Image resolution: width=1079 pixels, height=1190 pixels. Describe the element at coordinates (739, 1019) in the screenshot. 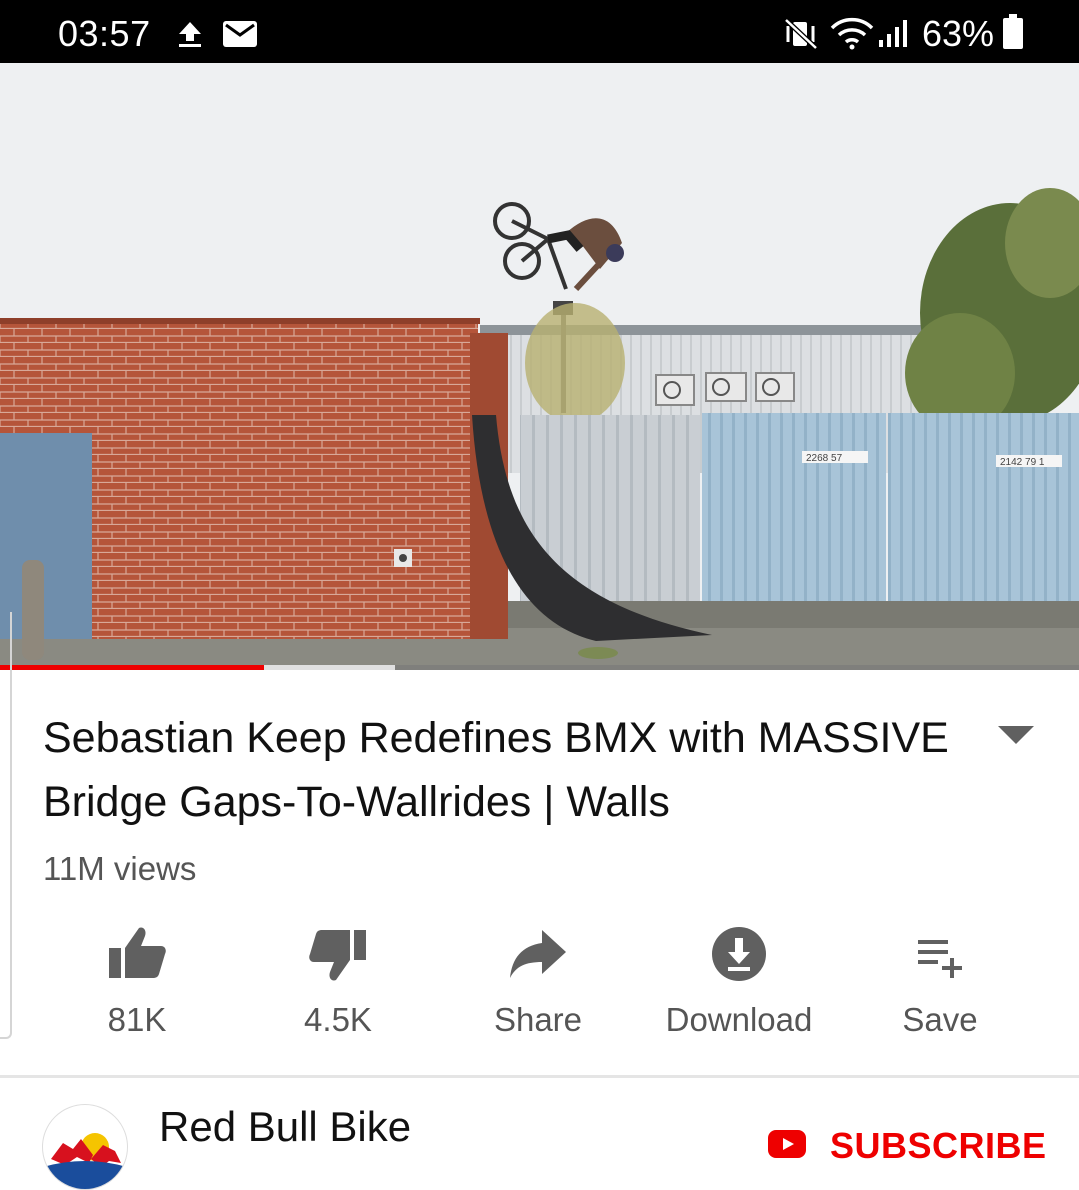

I see `download-label: Download` at that location.